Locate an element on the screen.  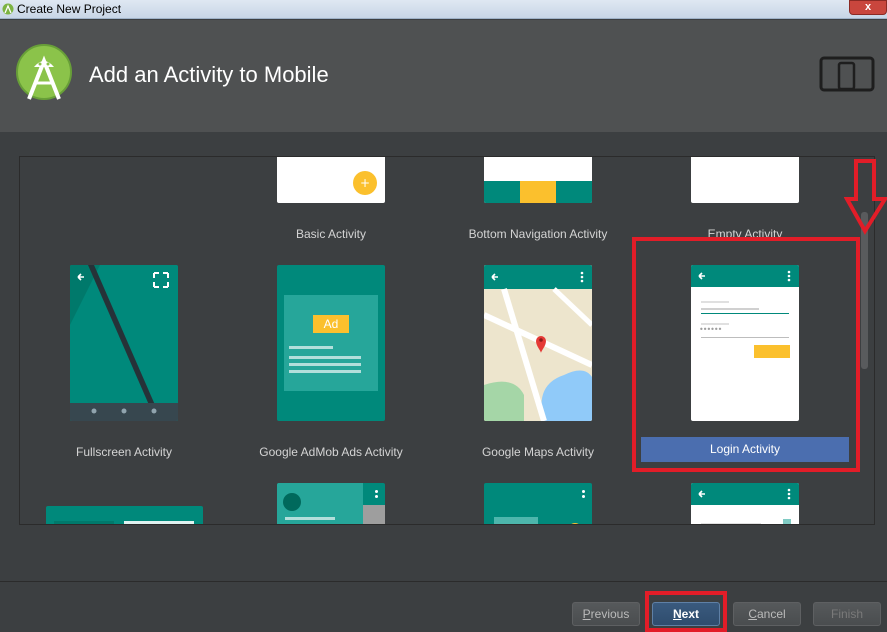
activity-card-scrolling is located at coordinates (538, 503).